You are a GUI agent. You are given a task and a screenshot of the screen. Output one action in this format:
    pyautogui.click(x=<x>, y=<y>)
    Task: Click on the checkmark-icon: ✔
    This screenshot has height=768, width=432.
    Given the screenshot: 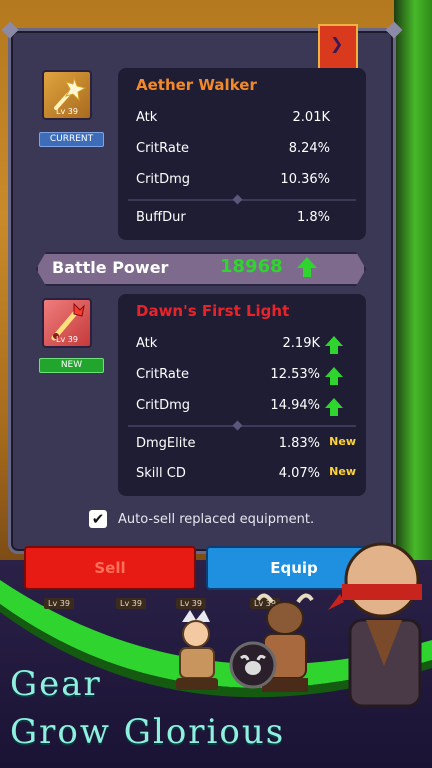 What is the action you would take?
    pyautogui.click(x=98, y=519)
    